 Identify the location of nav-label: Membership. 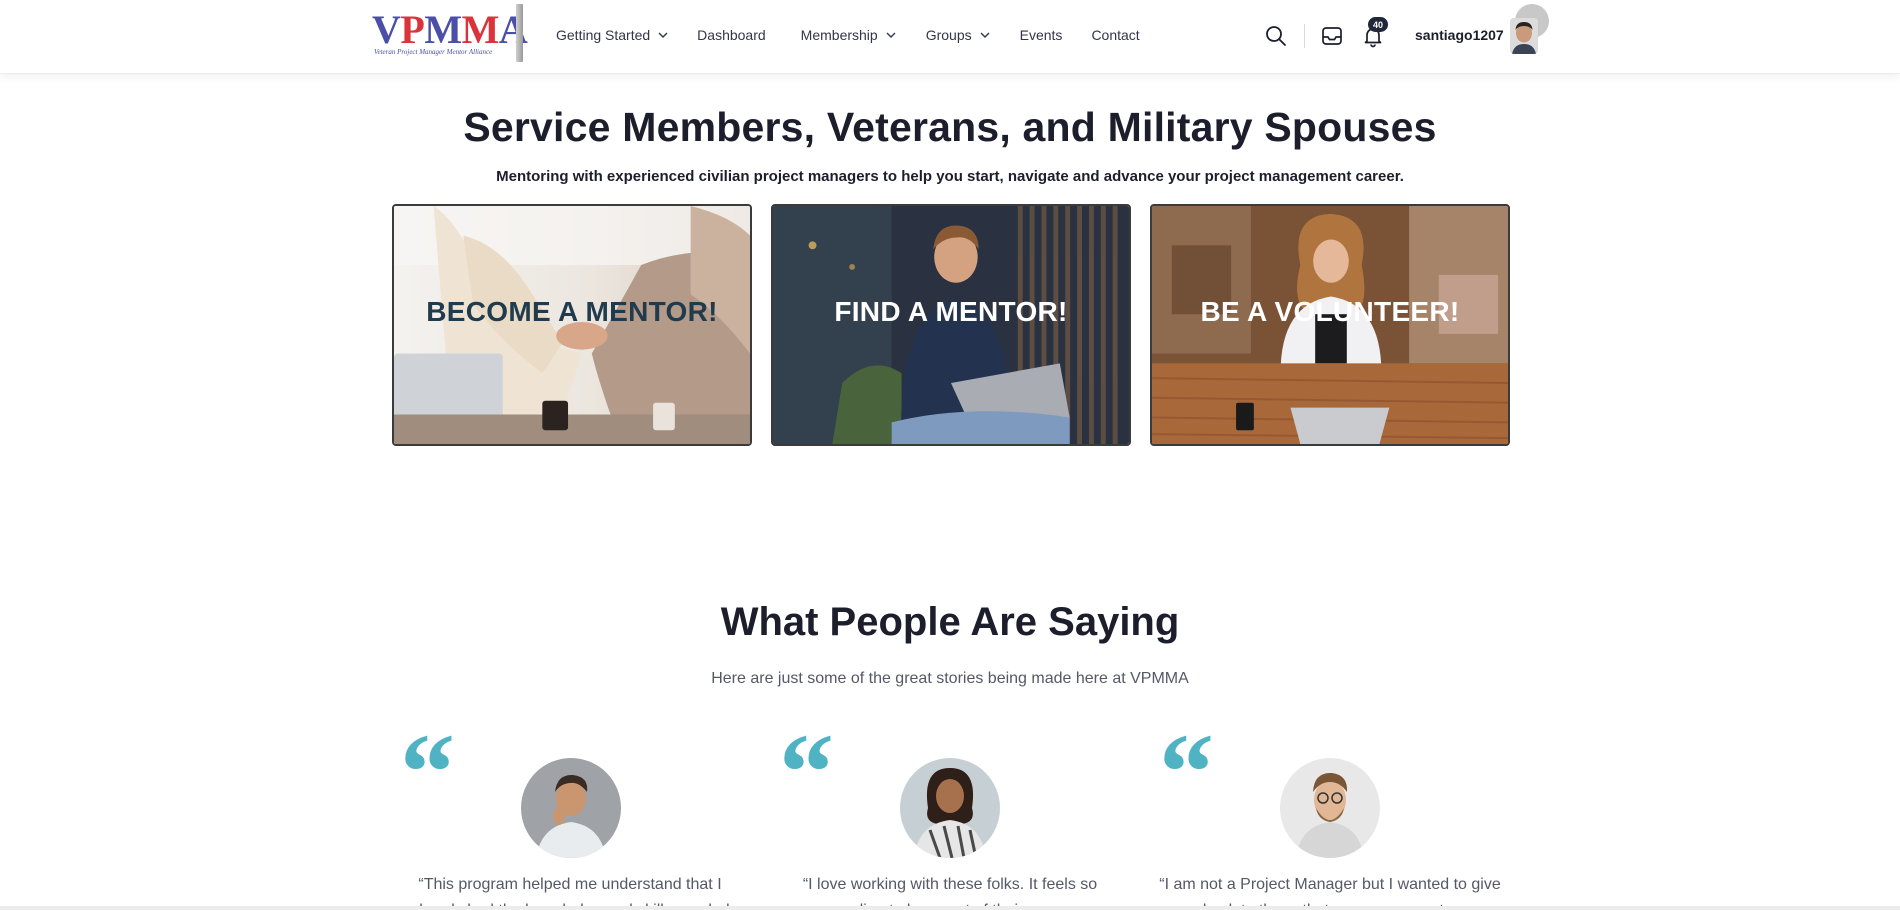
(839, 35).